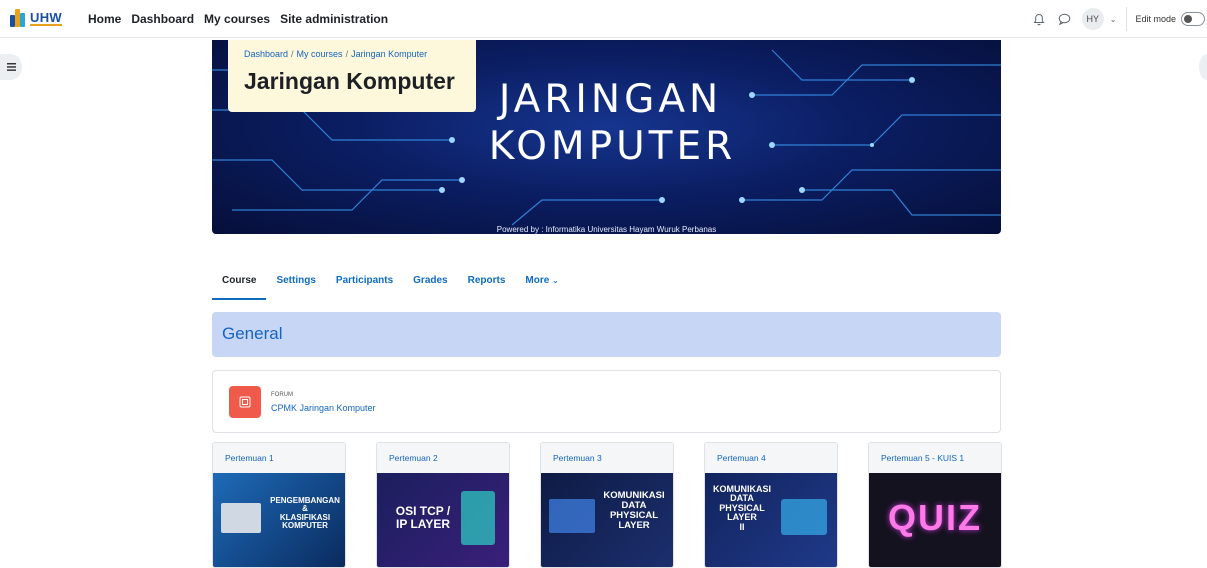  I want to click on messages-chat-icon, so click(1065, 19).